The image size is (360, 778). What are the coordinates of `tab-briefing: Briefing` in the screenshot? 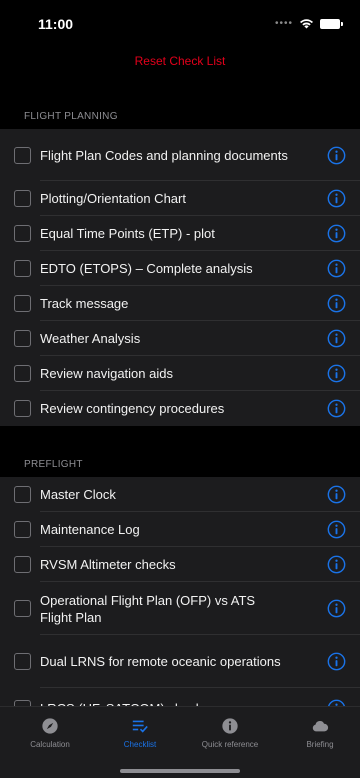 It's located at (317, 732).